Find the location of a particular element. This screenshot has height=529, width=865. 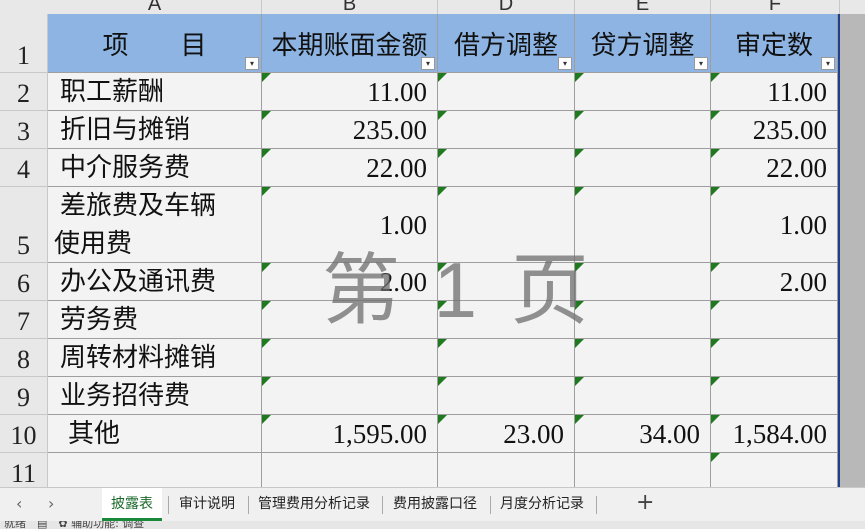

cell-audited: 1,584.00 is located at coordinates (774, 434).